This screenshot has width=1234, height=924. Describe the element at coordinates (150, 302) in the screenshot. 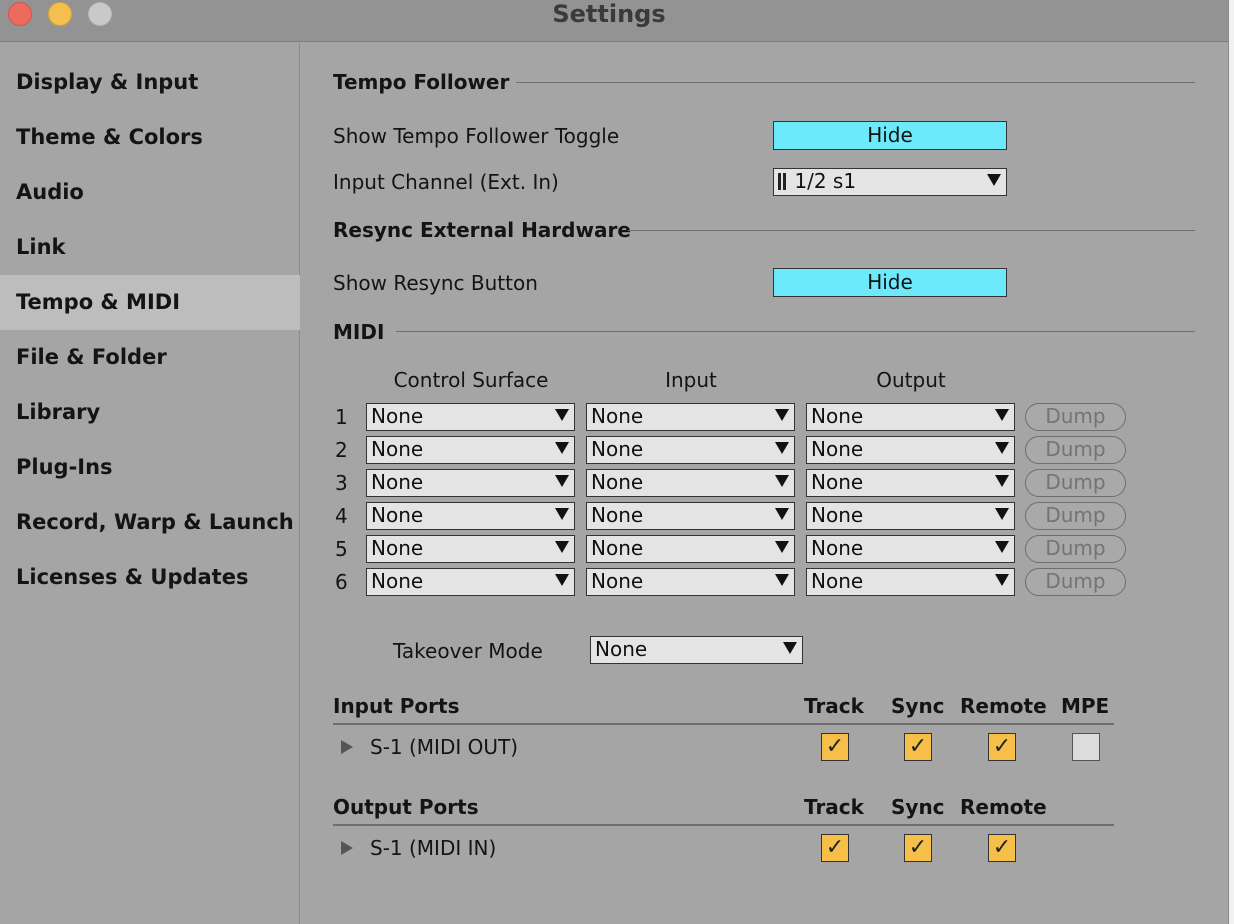

I see `sidebar-item-tempo-midi: Tempo & MIDI` at that location.